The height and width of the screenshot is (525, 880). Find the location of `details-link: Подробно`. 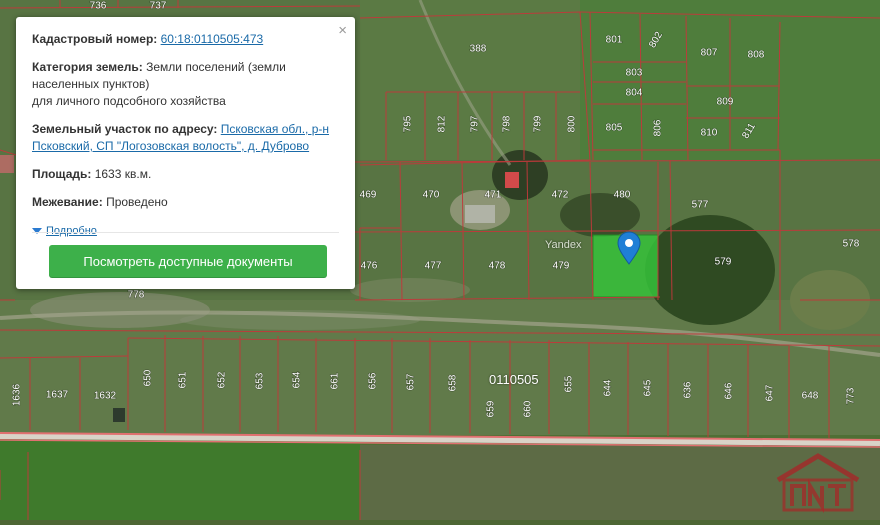

details-link: Подробно is located at coordinates (71, 231).